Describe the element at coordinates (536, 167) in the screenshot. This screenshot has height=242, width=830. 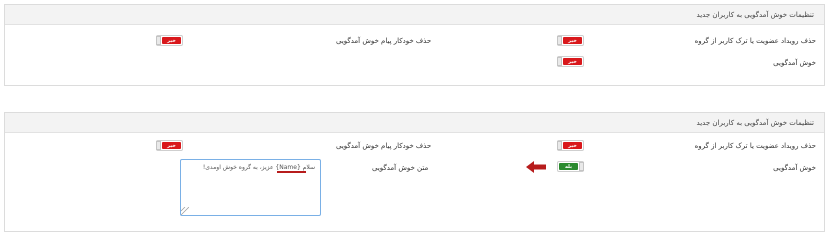
I see `arrow-left-icon` at that location.